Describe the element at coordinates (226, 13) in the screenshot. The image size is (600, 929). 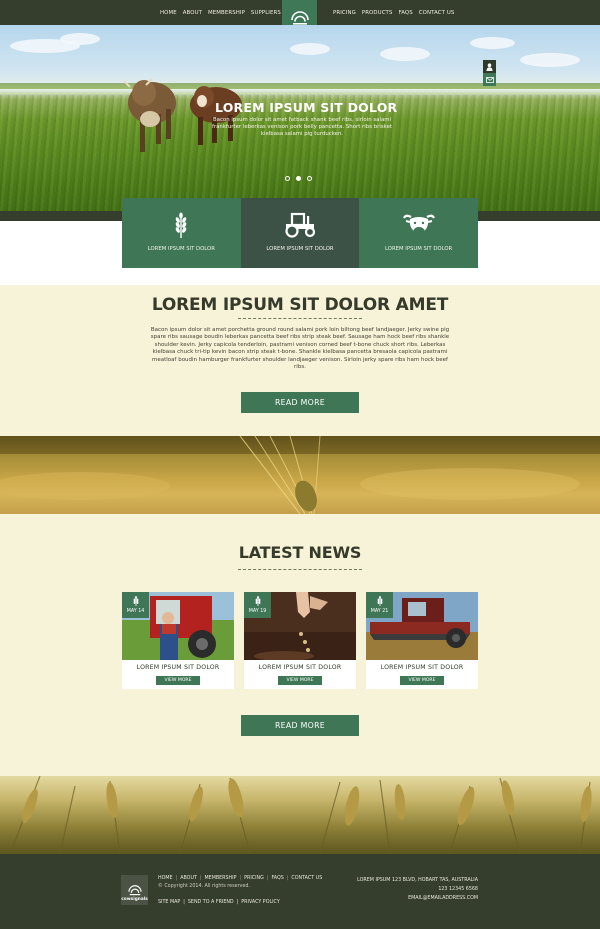
I see `nav-membership: MEMBERSHIP` at that location.